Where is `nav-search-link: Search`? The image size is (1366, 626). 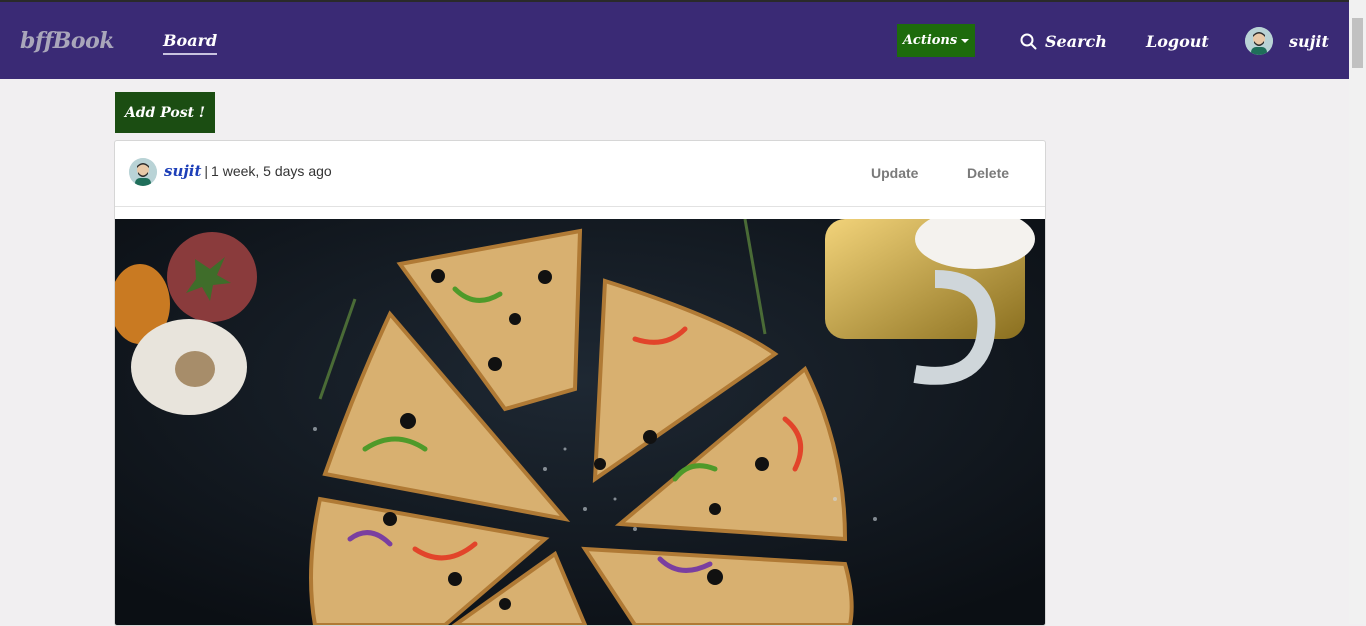 nav-search-link: Search is located at coordinates (1063, 41).